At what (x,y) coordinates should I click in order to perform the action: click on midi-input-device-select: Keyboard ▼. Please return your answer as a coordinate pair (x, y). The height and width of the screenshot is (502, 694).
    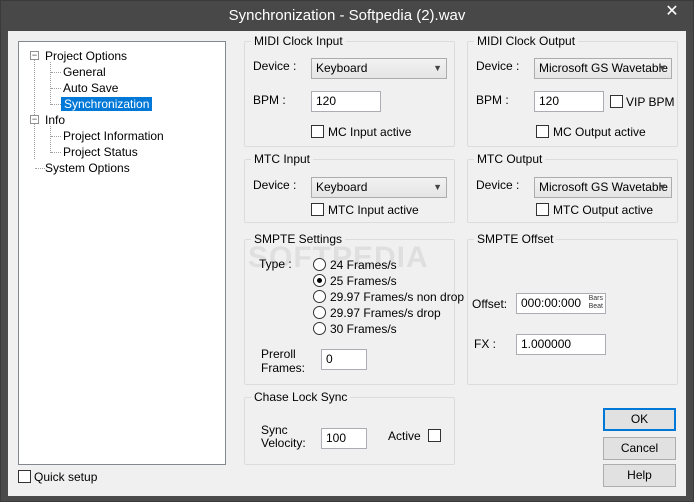
    Looking at the image, I should click on (379, 68).